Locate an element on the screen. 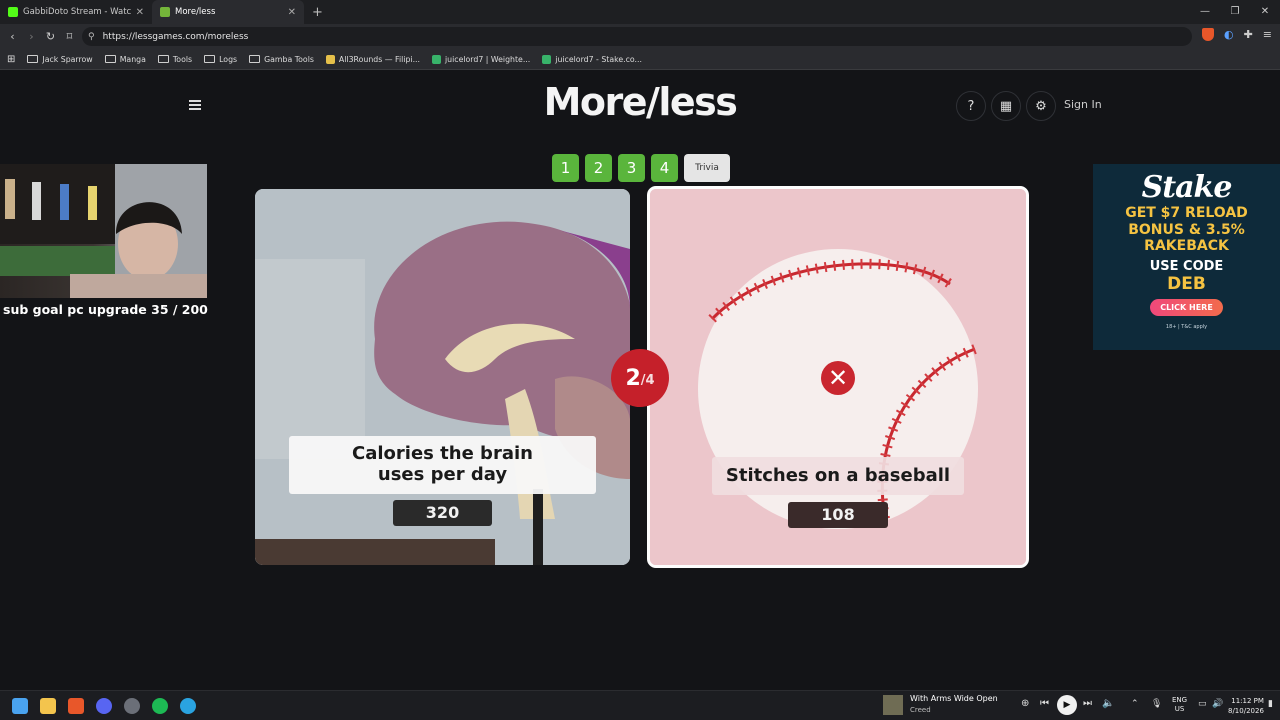 This screenshot has width=1280, height=720. play-icon: ▶ is located at coordinates (1067, 705).